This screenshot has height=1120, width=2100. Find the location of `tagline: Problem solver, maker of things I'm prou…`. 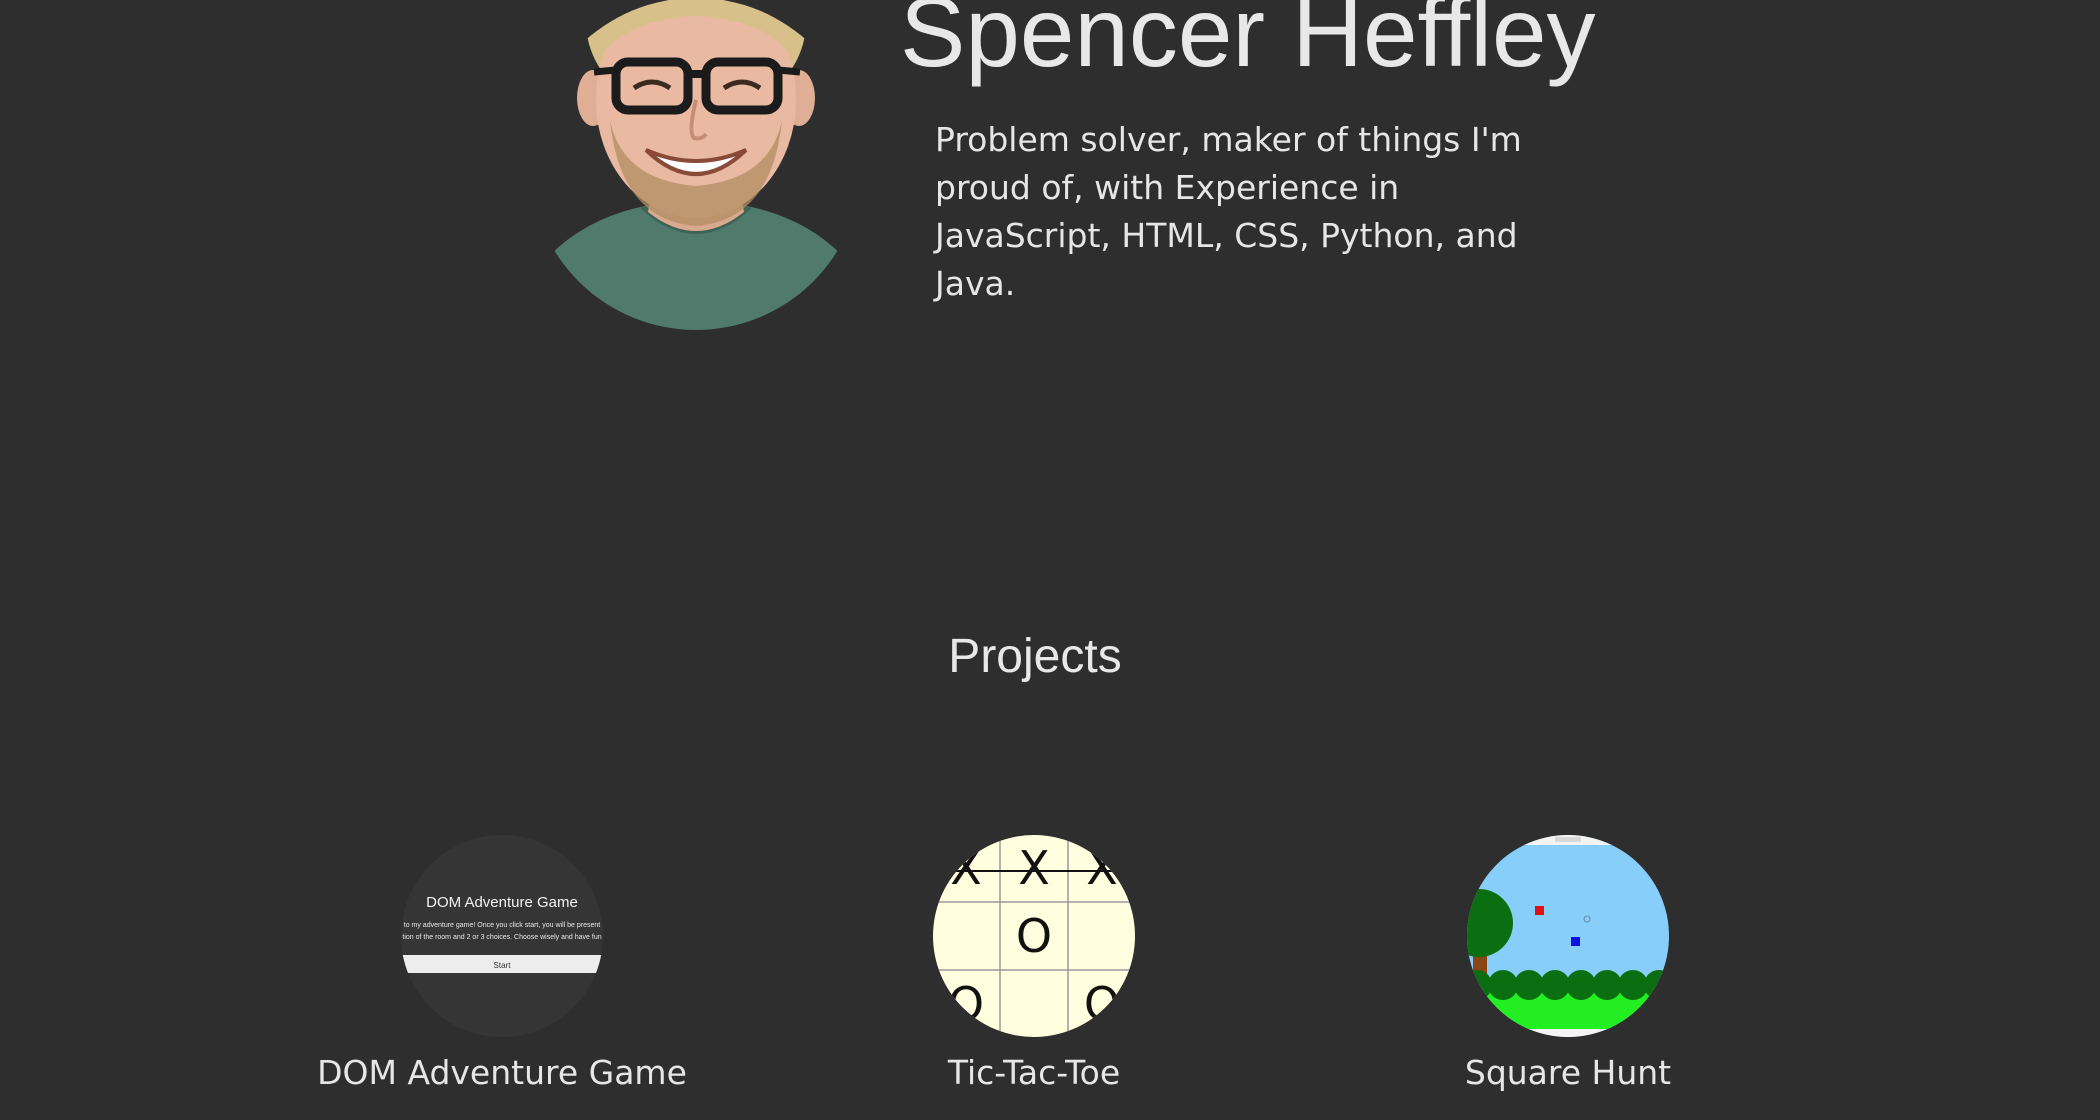

tagline: Problem solver, maker of things I'm prou… is located at coordinates (1228, 211).